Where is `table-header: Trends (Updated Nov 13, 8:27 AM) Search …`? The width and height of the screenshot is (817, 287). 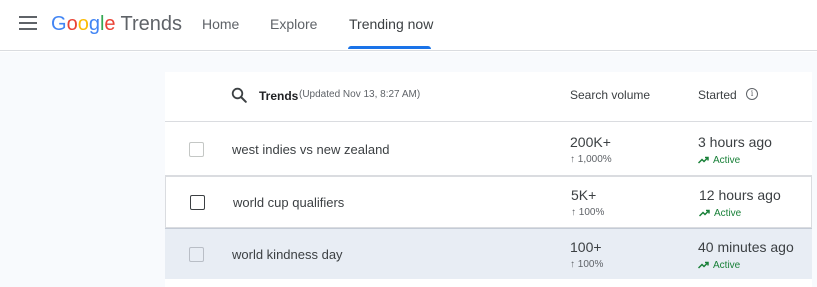
table-header: Trends (Updated Nov 13, 8:27 AM) Search … is located at coordinates (488, 97).